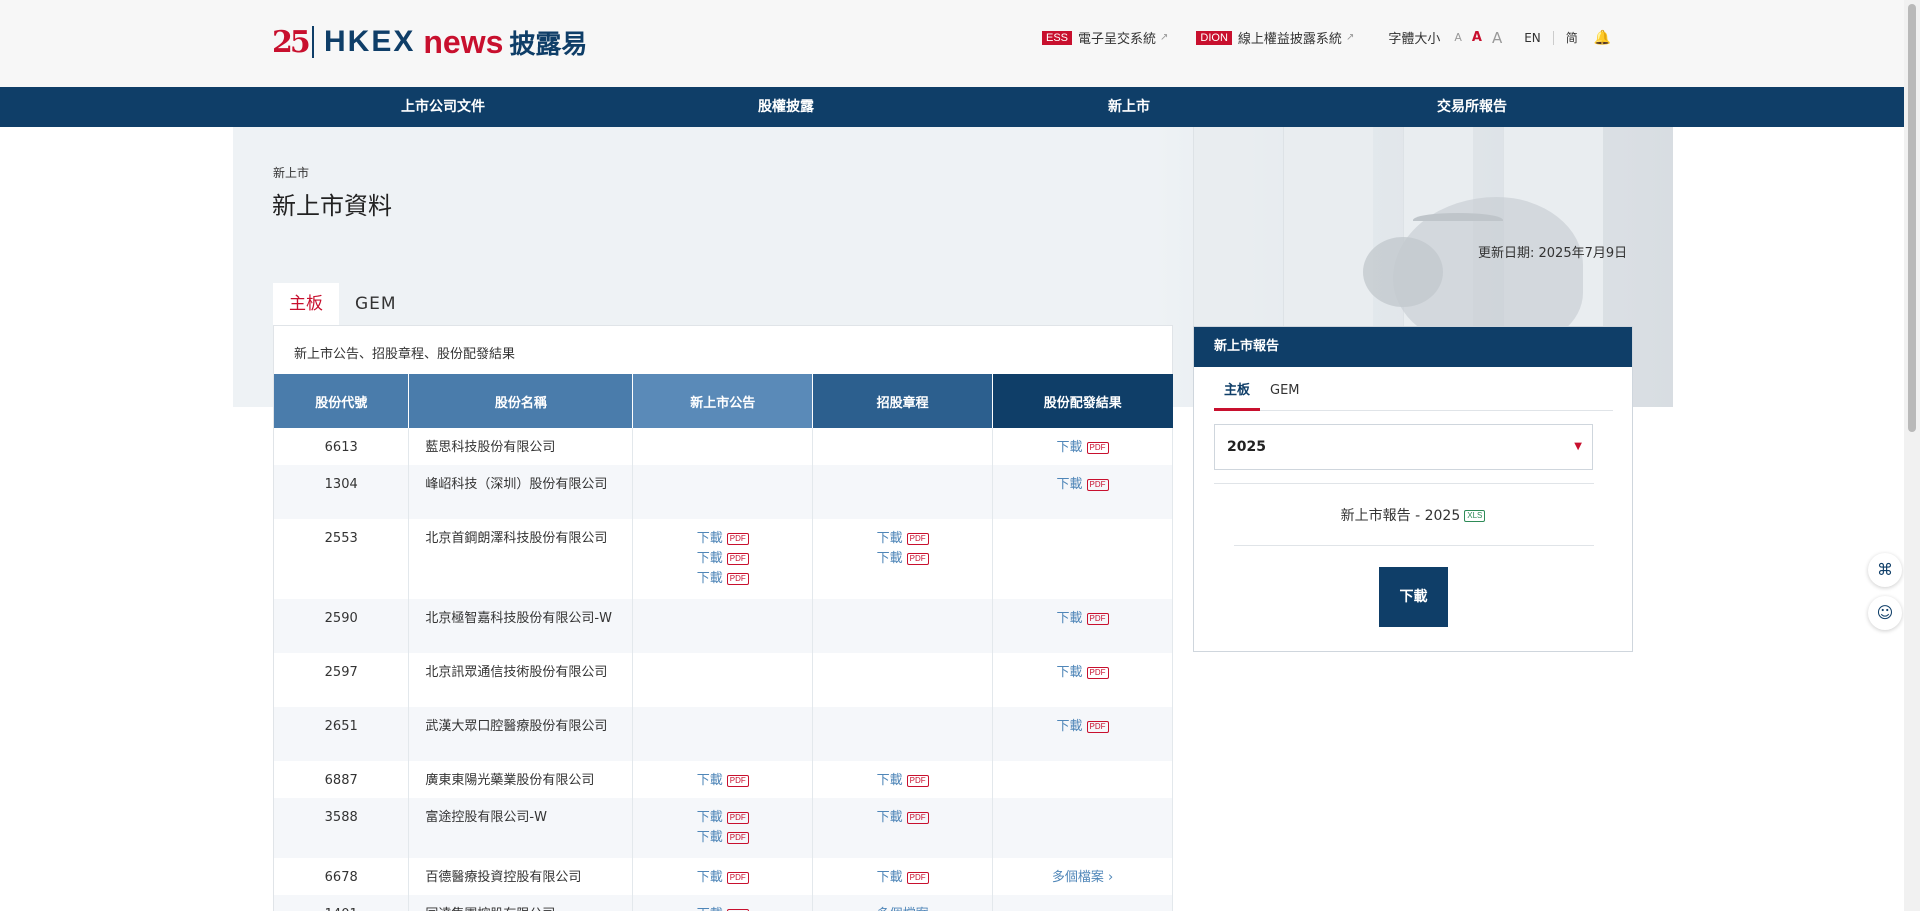  Describe the element at coordinates (1246, 447) in the screenshot. I see `year-select-value: 2025` at that location.